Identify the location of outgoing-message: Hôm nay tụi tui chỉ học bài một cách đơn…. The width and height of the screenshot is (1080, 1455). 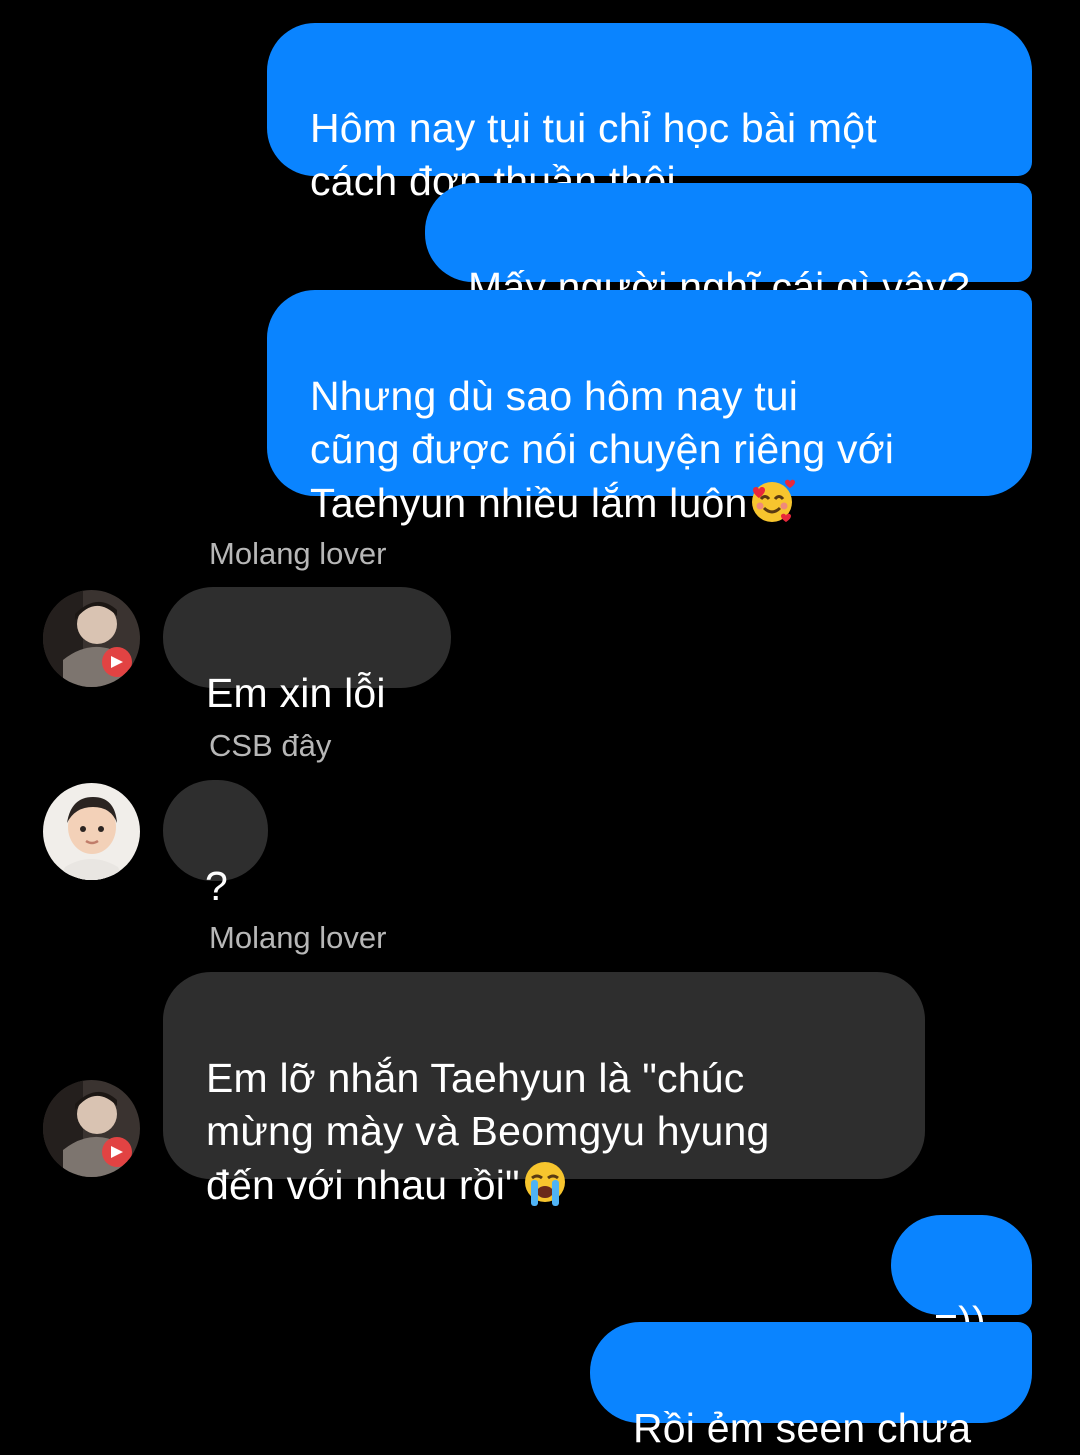
(649, 113).